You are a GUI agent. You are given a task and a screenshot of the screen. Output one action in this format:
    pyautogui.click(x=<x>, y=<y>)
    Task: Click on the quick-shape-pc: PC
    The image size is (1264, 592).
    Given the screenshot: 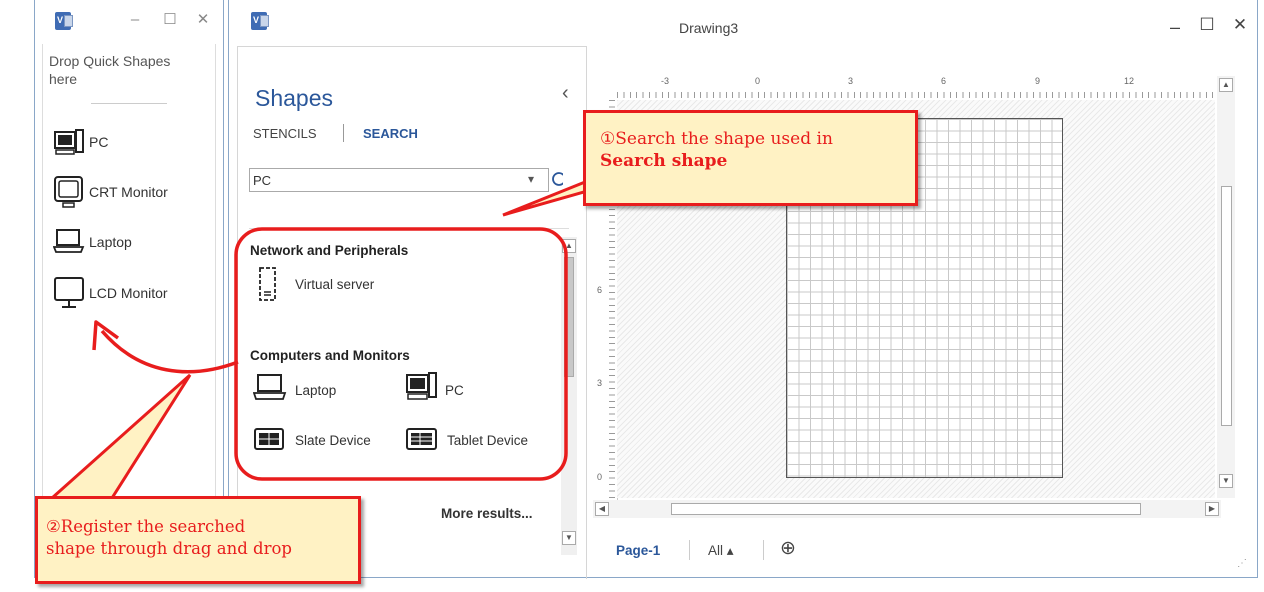 What is the action you would take?
    pyautogui.click(x=128, y=144)
    